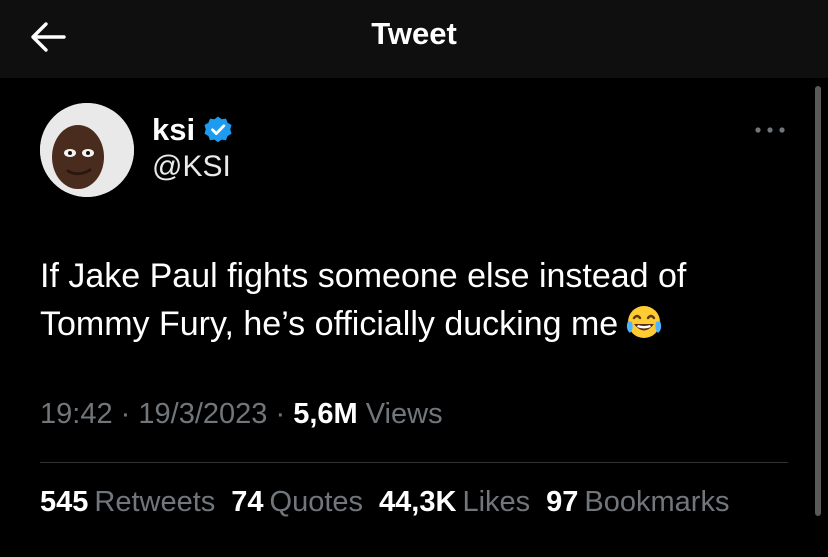 The width and height of the screenshot is (828, 557). I want to click on avatar-image, so click(87, 150).